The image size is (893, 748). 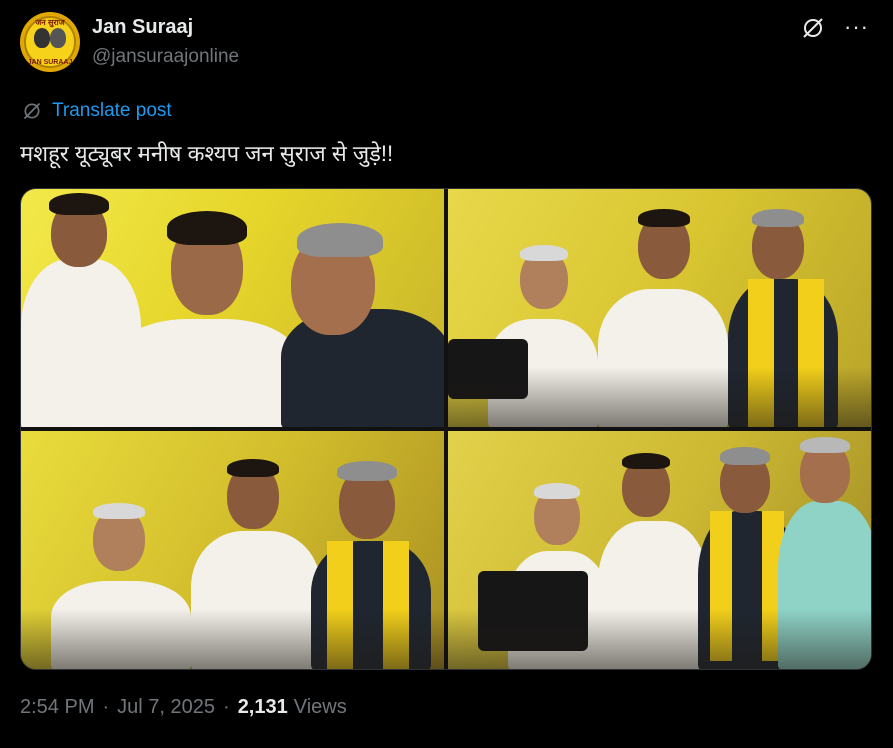 I want to click on avatar-face-right, so click(x=58, y=38).